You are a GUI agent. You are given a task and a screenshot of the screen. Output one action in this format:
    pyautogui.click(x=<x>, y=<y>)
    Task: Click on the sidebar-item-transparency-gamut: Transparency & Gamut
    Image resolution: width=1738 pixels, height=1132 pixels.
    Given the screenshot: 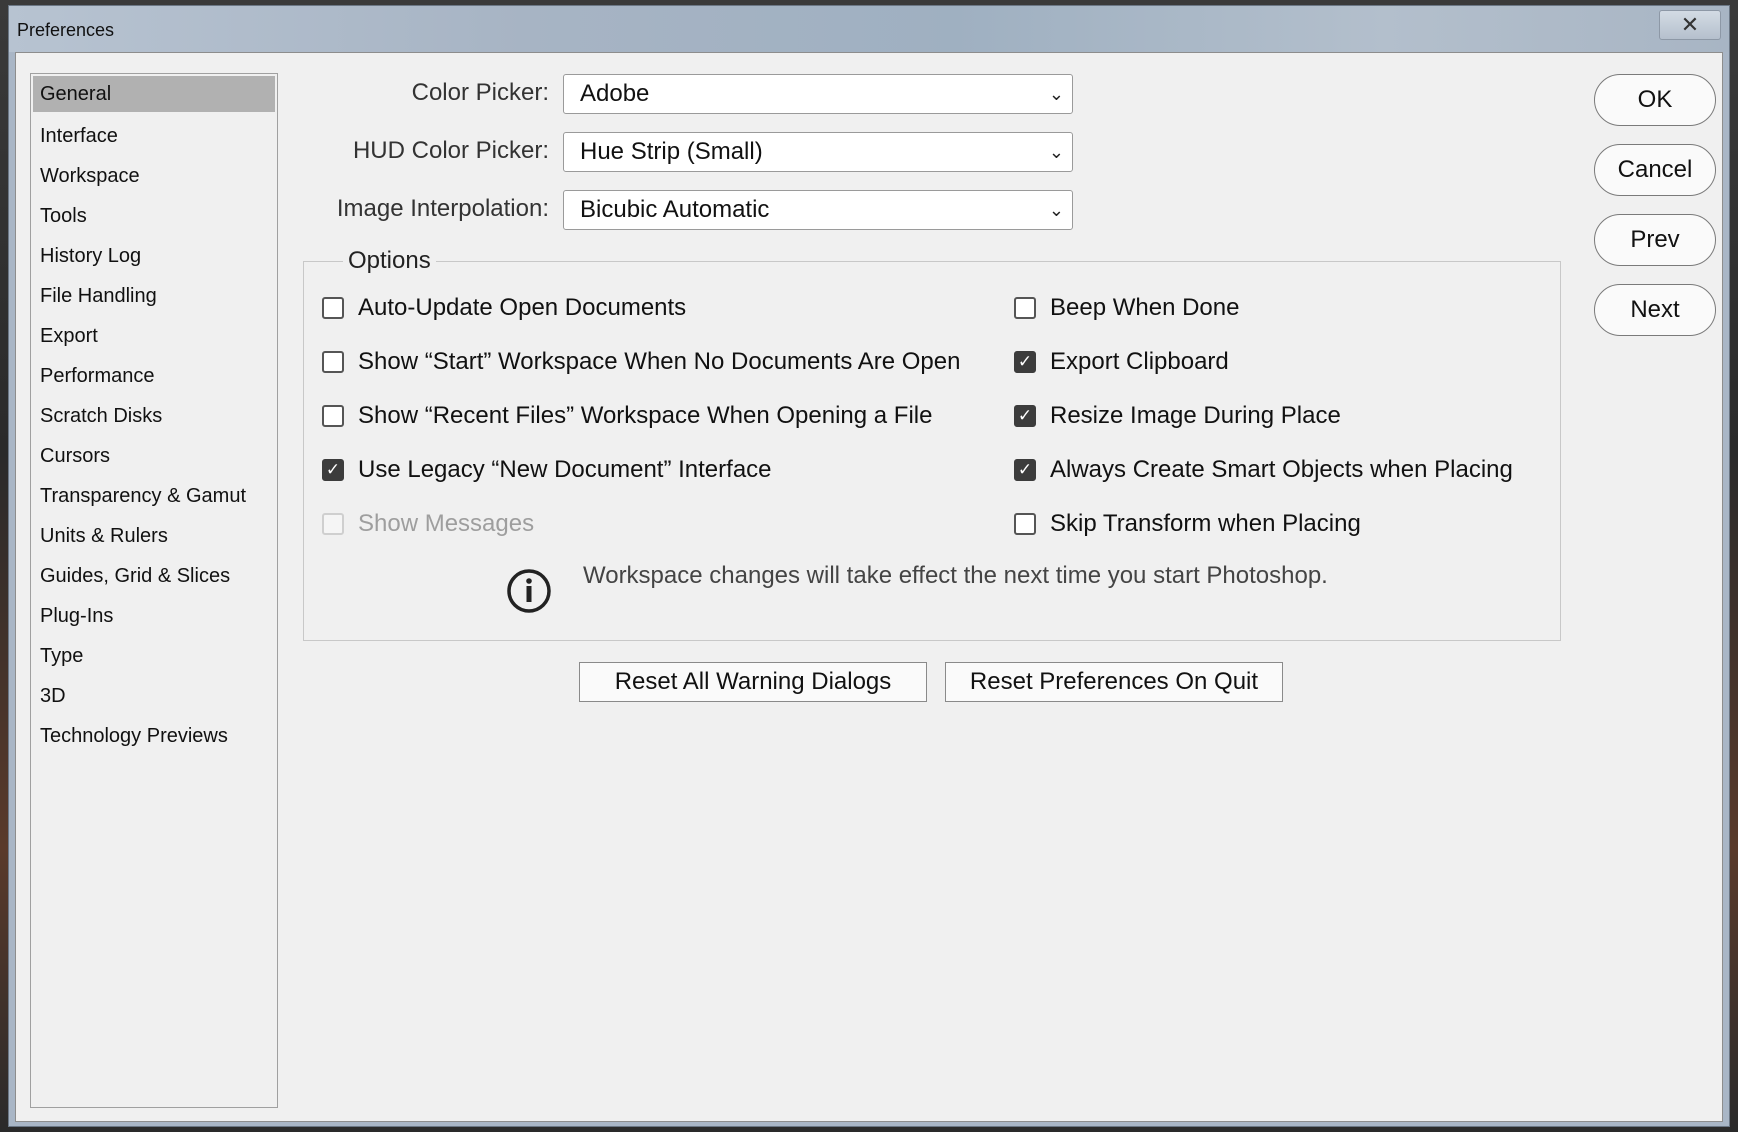 What is the action you would take?
    pyautogui.click(x=154, y=496)
    